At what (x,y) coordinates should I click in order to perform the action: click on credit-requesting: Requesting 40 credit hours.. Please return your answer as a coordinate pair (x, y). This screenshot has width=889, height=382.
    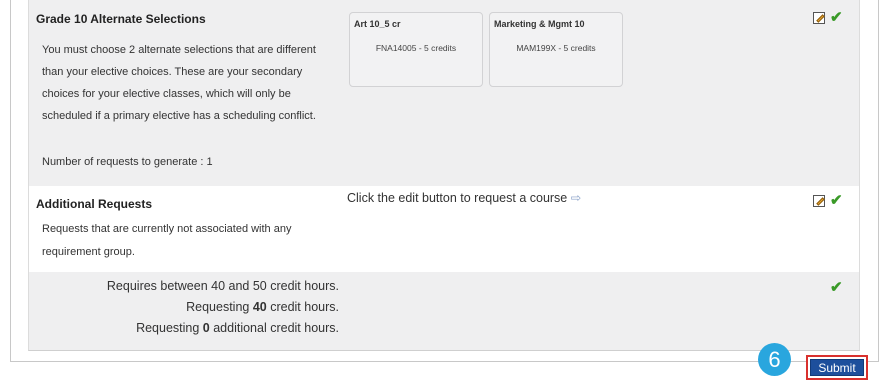
    Looking at the image, I should click on (262, 307).